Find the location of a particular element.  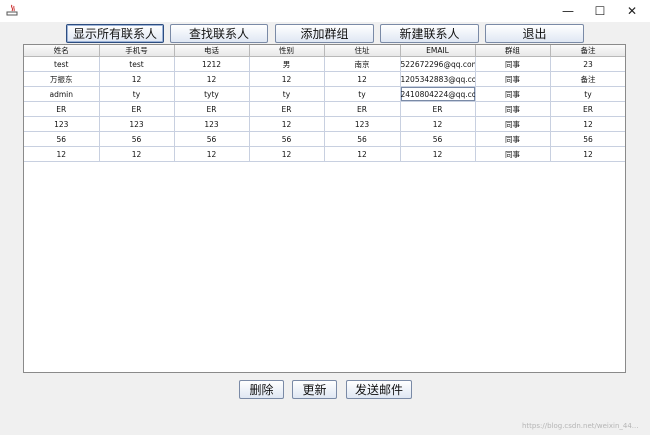

send-mail-button: 发送邮件 is located at coordinates (379, 389).